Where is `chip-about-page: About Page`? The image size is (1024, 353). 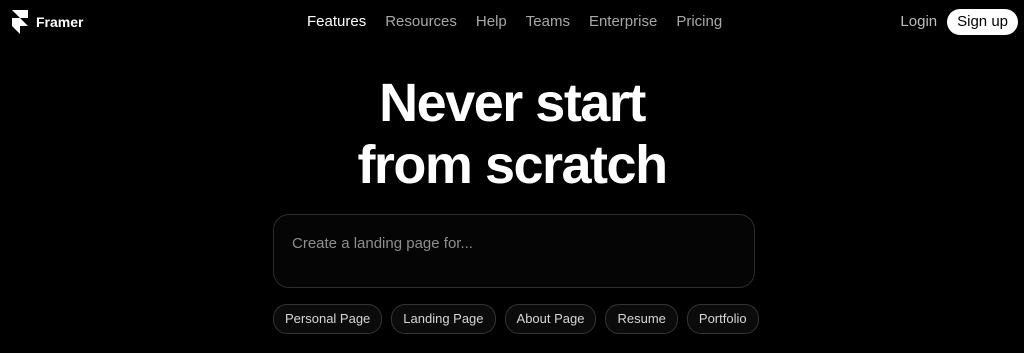 chip-about-page: About Page is located at coordinates (550, 319).